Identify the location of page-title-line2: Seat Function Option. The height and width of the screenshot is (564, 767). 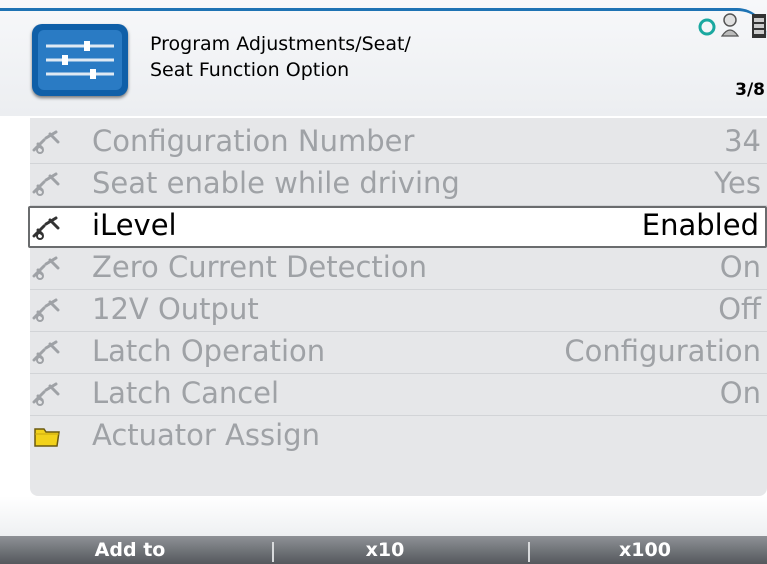
(250, 70).